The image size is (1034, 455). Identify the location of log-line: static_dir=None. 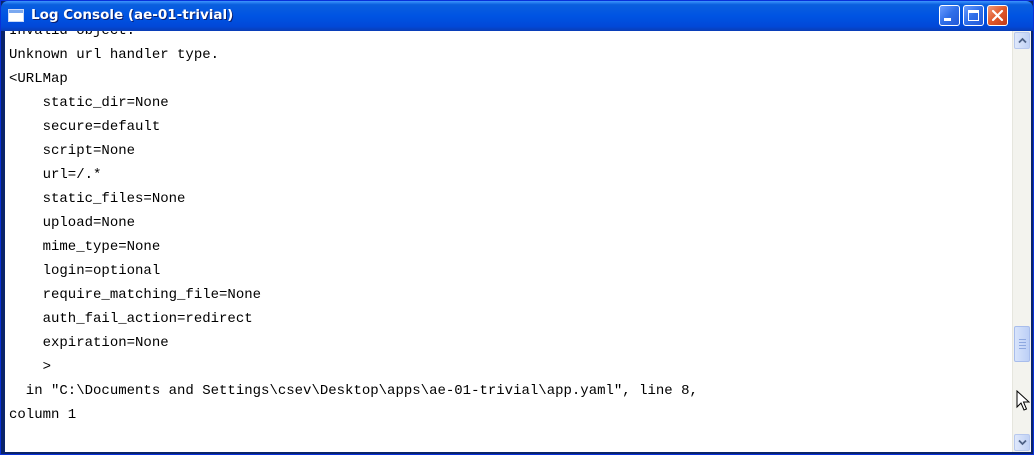
(89, 103).